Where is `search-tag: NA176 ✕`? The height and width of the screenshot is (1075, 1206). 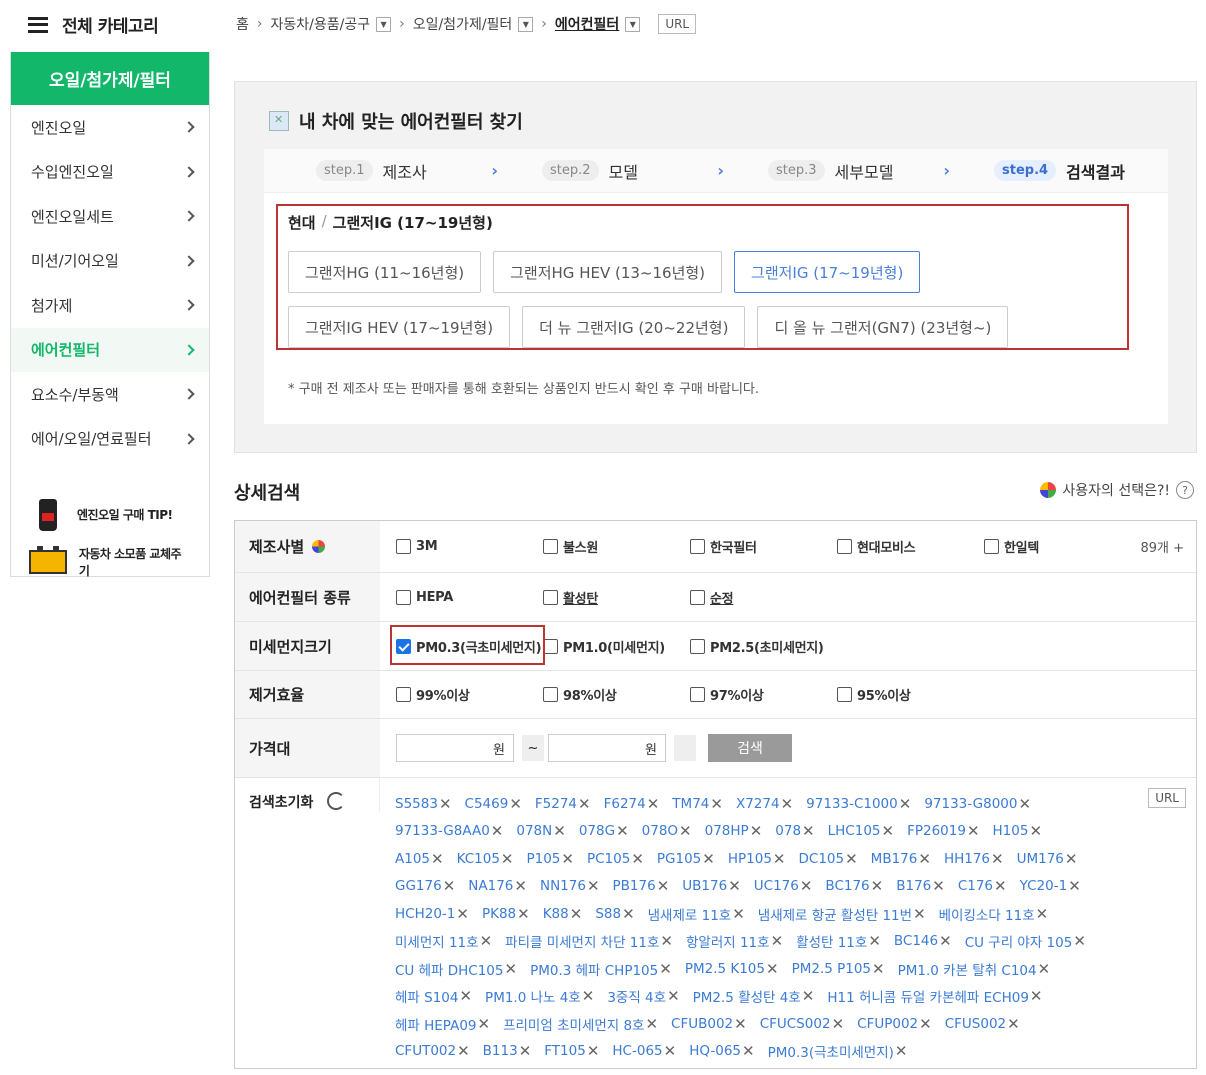
search-tag: NA176 ✕ is located at coordinates (497, 887).